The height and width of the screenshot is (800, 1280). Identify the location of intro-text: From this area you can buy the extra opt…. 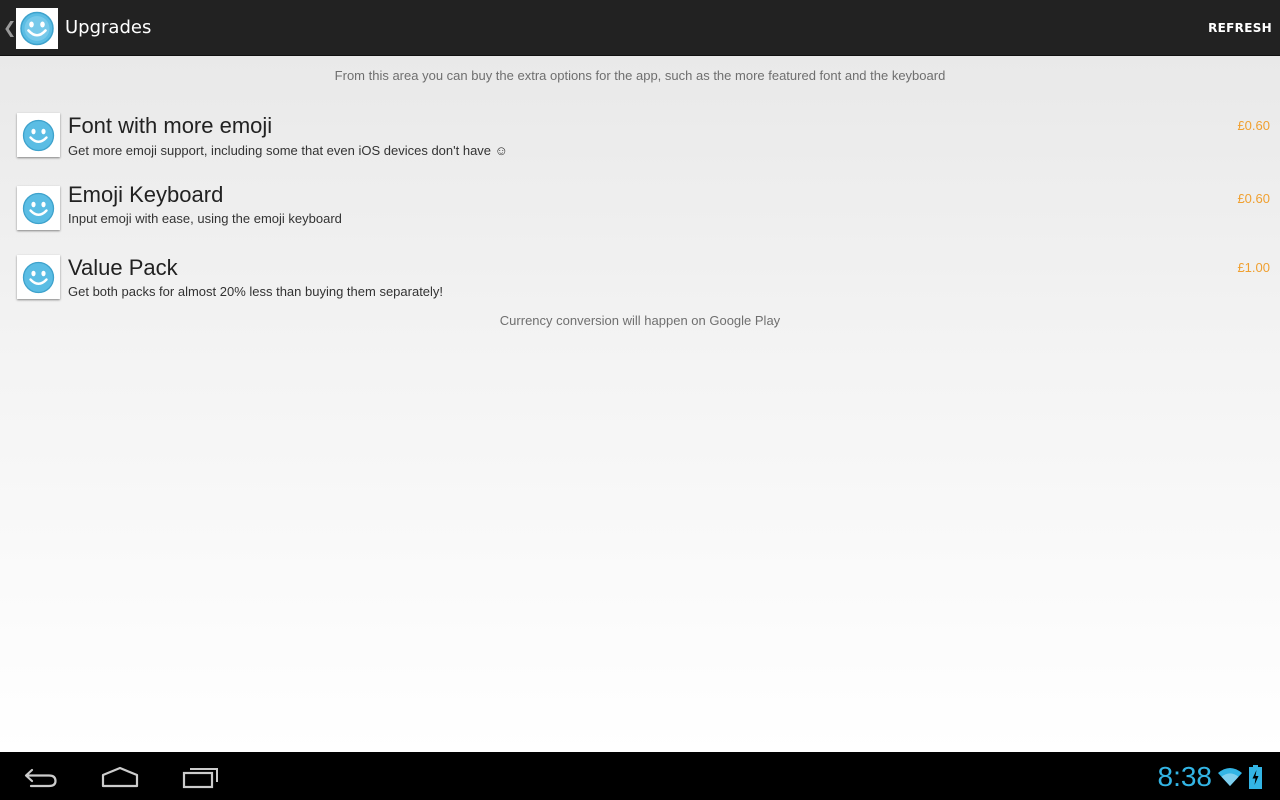
(640, 75).